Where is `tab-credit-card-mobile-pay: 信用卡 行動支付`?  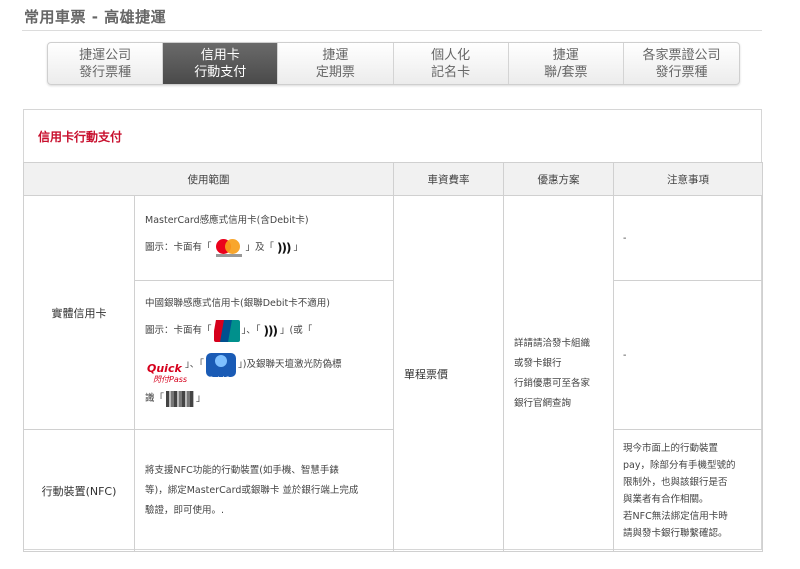
tab-credit-card-mobile-pay: 信用卡 行動支付 is located at coordinates (221, 63).